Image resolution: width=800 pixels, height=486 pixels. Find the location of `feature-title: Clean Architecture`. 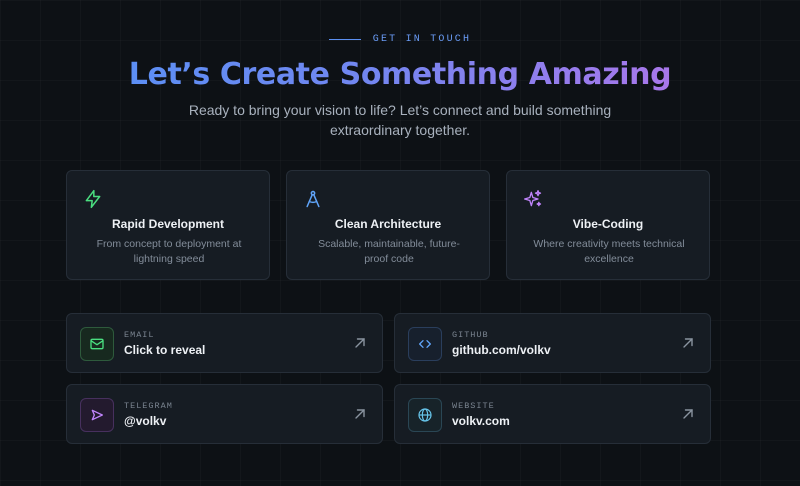

feature-title: Clean Architecture is located at coordinates (388, 224).